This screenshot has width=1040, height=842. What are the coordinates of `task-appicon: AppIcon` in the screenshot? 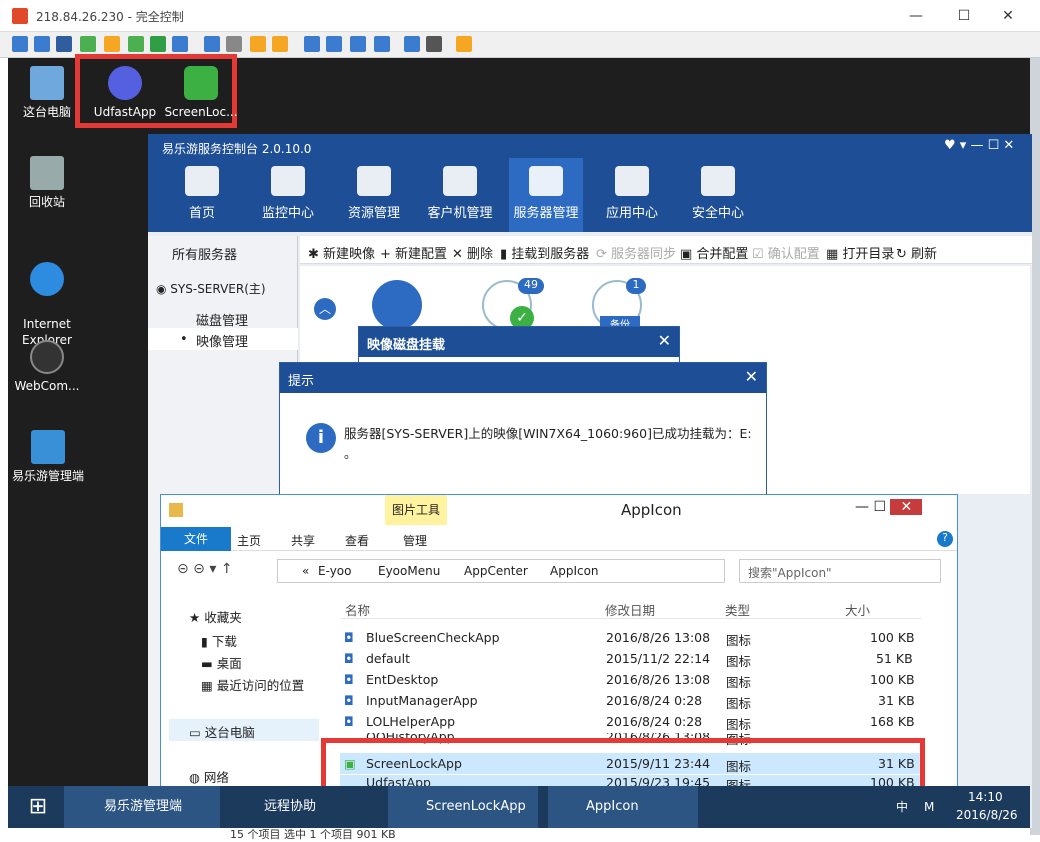 It's located at (623, 807).